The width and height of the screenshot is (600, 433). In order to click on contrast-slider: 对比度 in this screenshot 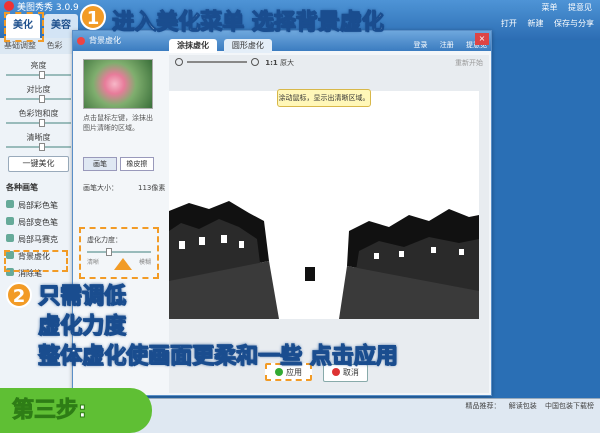, I will do `click(38, 93)`.